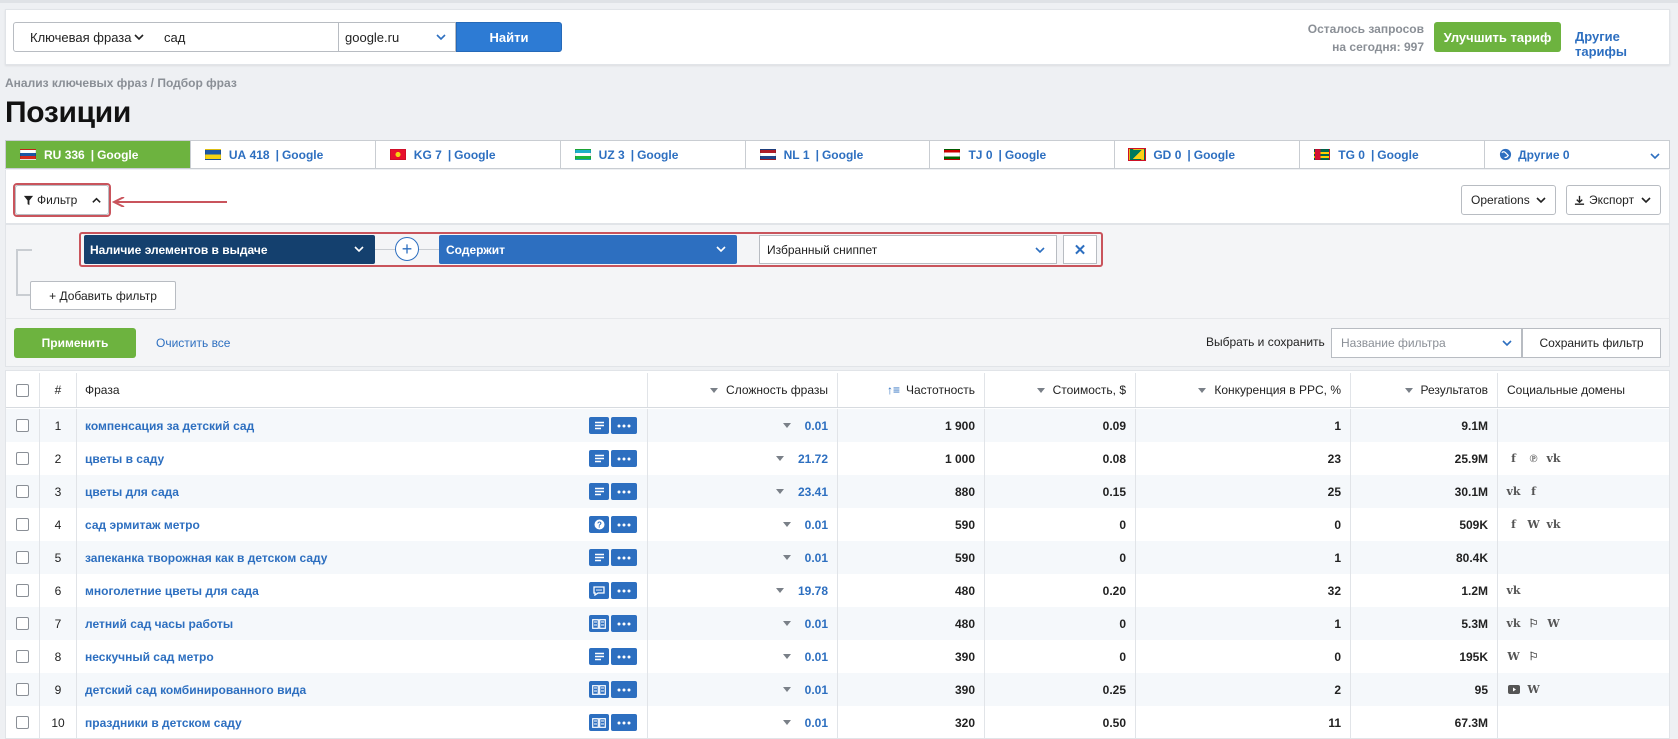  I want to click on phrase-link: компенсация за детский сад, so click(169, 426).